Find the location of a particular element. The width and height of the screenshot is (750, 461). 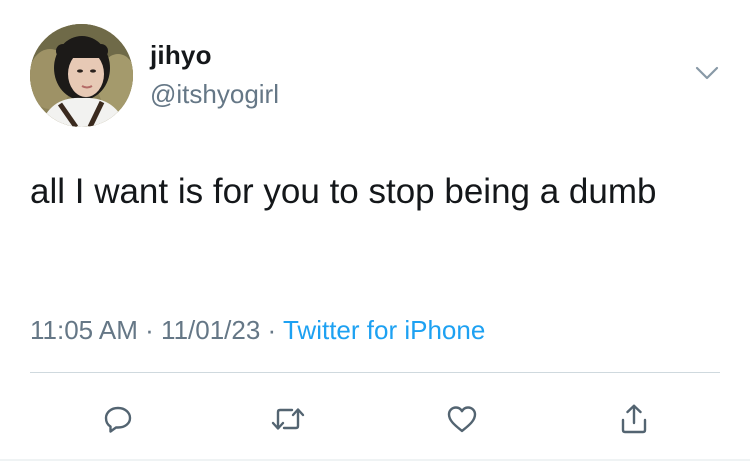

profile-photo-icon is located at coordinates (81, 75).